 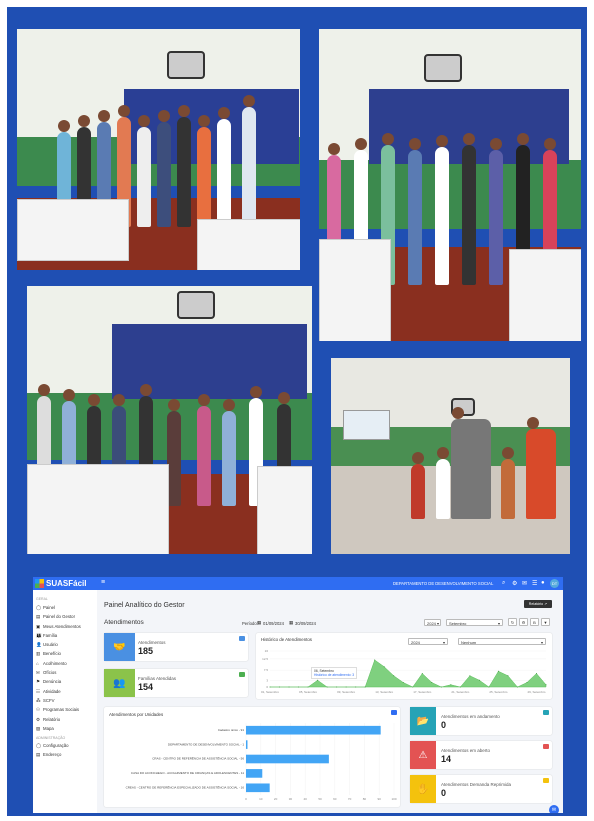 What do you see at coordinates (65, 719) in the screenshot?
I see `sidebar-item-relatório: ⚙ Relatório` at bounding box center [65, 719].